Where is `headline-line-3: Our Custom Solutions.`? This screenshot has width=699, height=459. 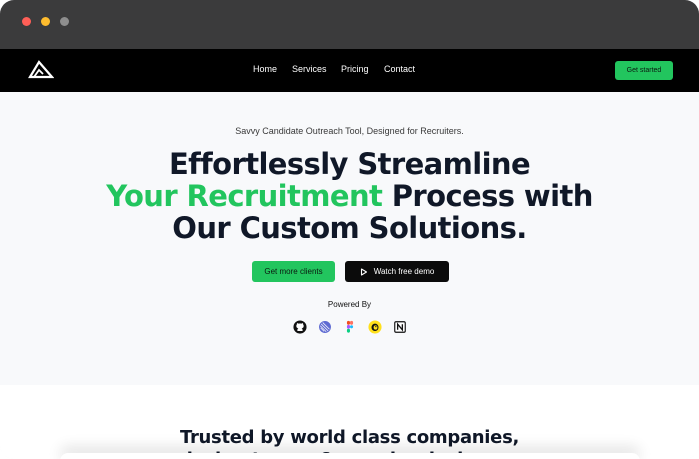
headline-line-3: Our Custom Solutions. is located at coordinates (349, 228).